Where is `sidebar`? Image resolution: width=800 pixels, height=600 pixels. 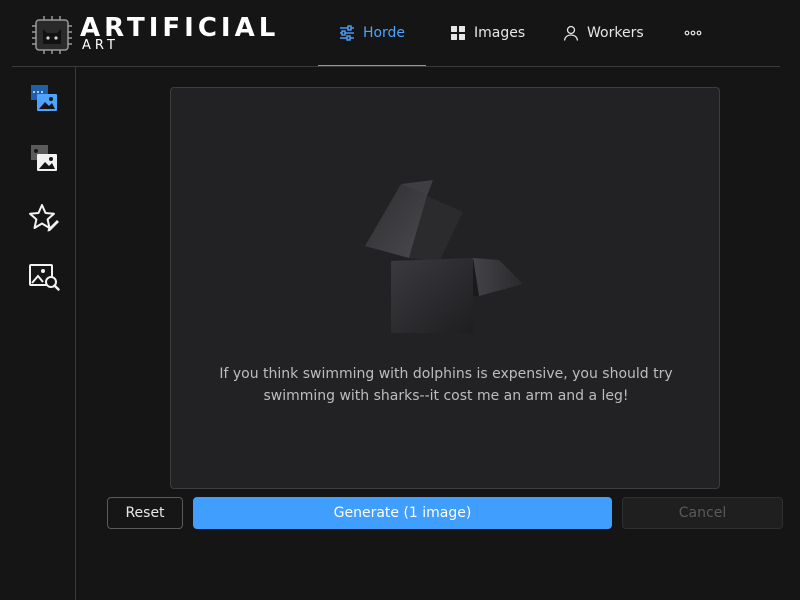
sidebar is located at coordinates (38, 333).